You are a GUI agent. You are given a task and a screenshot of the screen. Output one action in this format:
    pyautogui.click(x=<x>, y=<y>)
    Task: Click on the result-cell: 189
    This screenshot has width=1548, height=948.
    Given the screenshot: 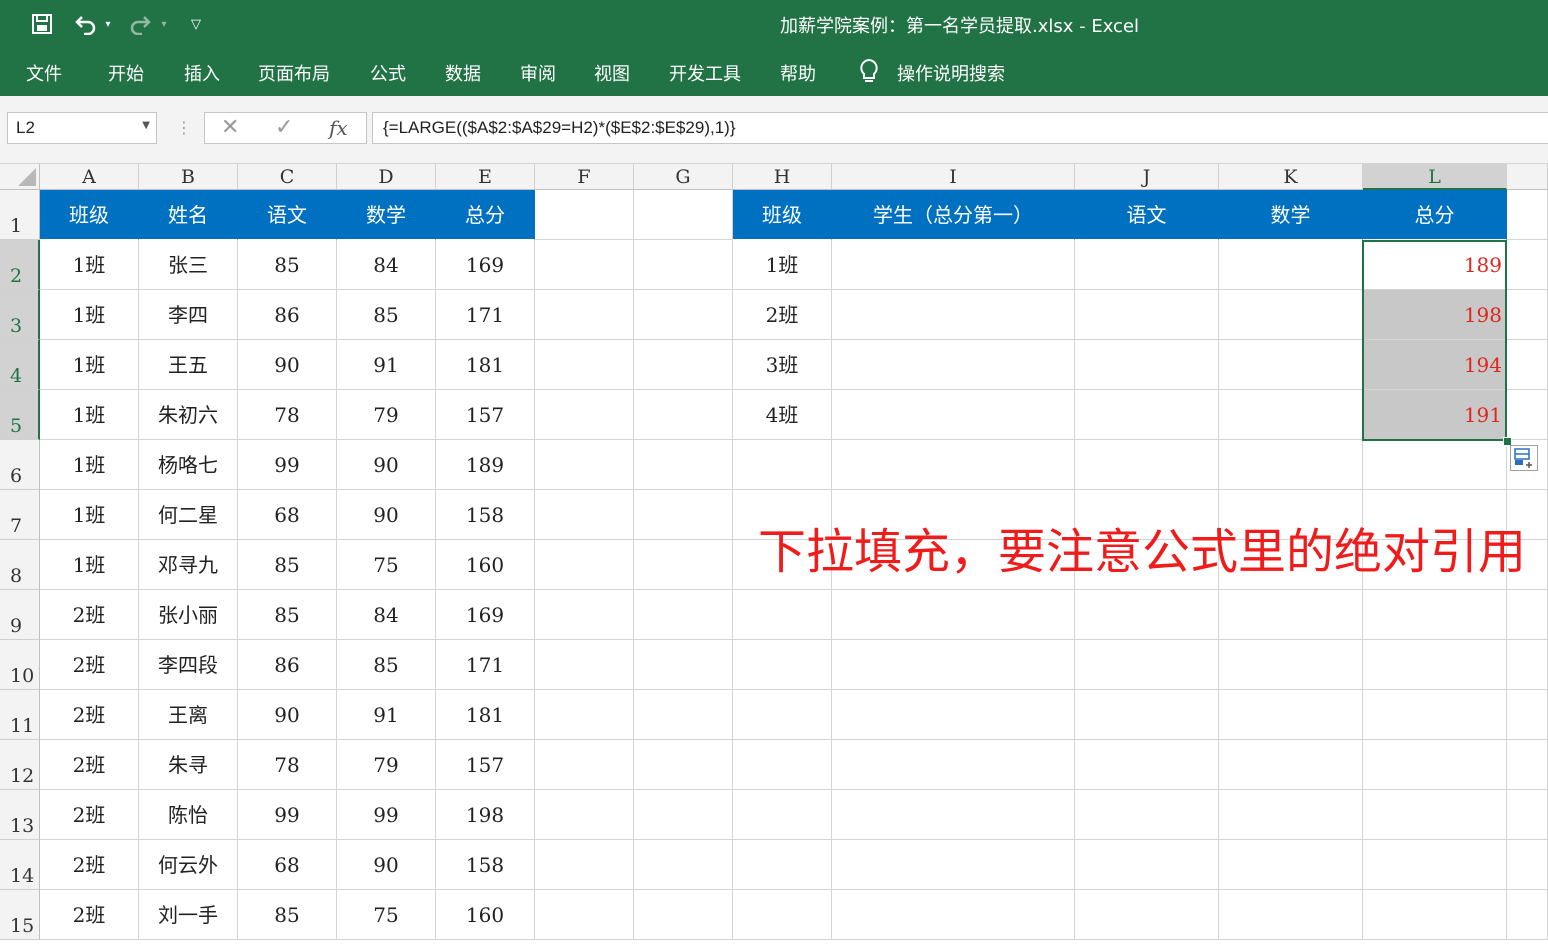 What is the action you would take?
    pyautogui.click(x=1435, y=265)
    